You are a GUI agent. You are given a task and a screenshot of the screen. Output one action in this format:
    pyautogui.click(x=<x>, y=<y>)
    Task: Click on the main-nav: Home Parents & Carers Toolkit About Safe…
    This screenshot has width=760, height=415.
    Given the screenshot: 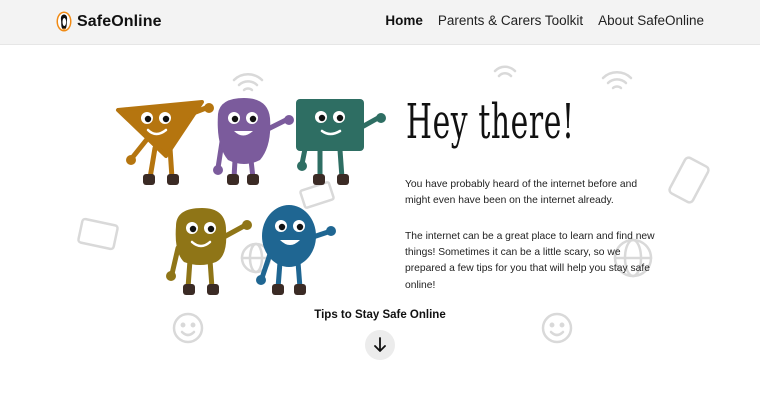 What is the action you would take?
    pyautogui.click(x=544, y=20)
    